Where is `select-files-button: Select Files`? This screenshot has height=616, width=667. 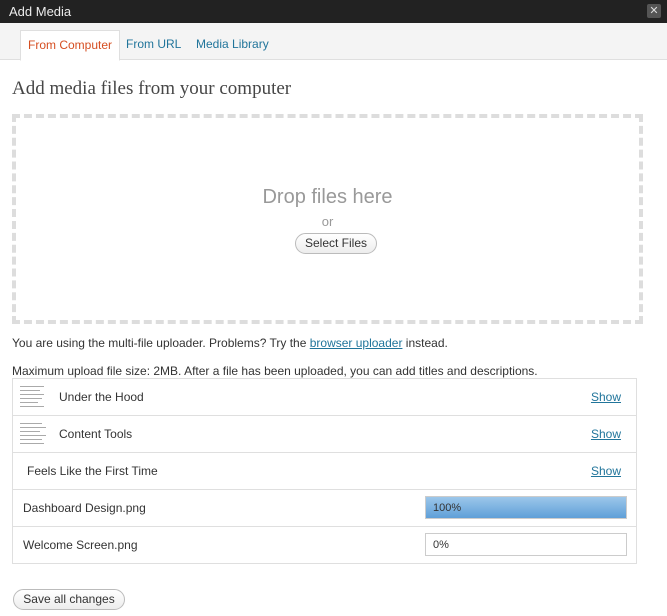
select-files-button: Select Files is located at coordinates (336, 243).